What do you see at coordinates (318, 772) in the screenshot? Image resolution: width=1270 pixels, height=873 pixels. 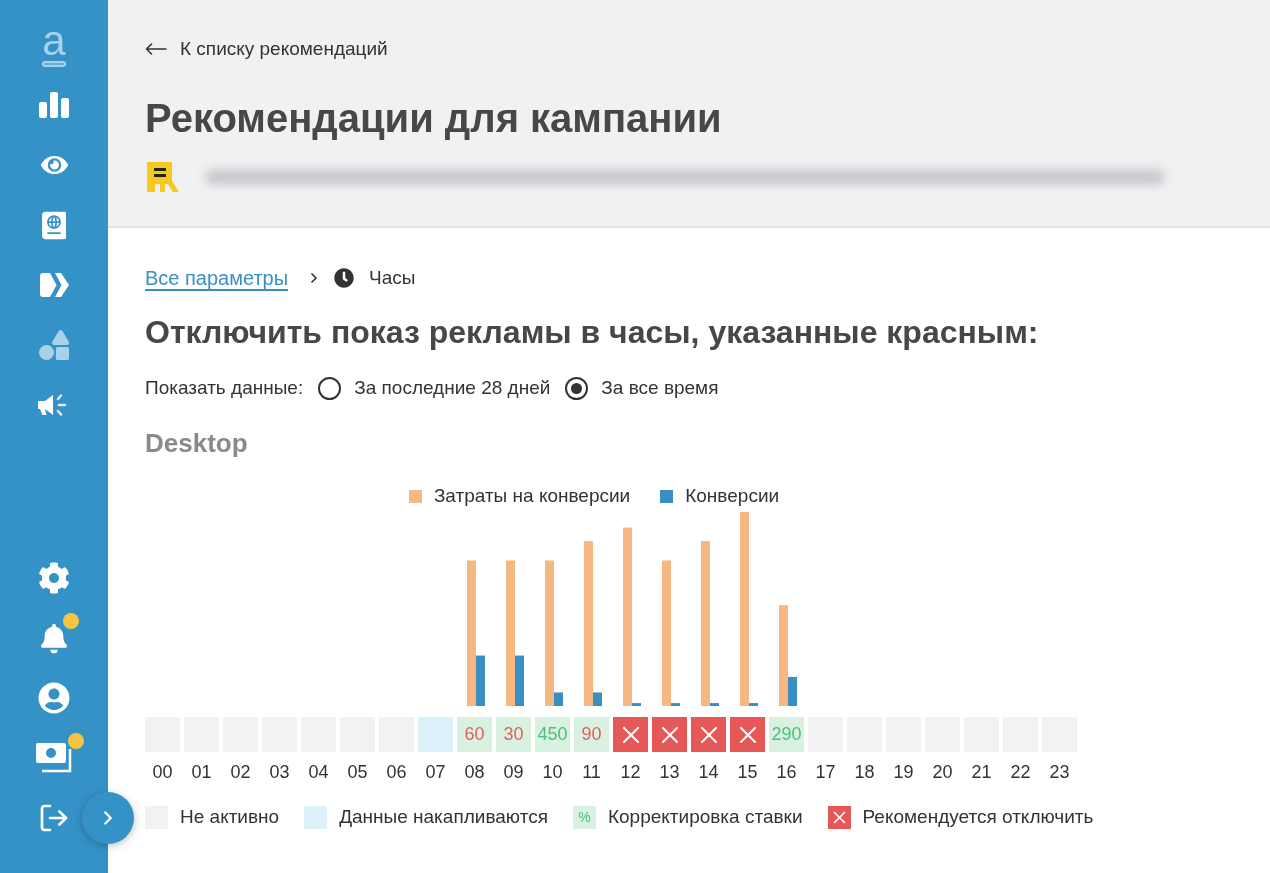 I see `hour-label: 04` at bounding box center [318, 772].